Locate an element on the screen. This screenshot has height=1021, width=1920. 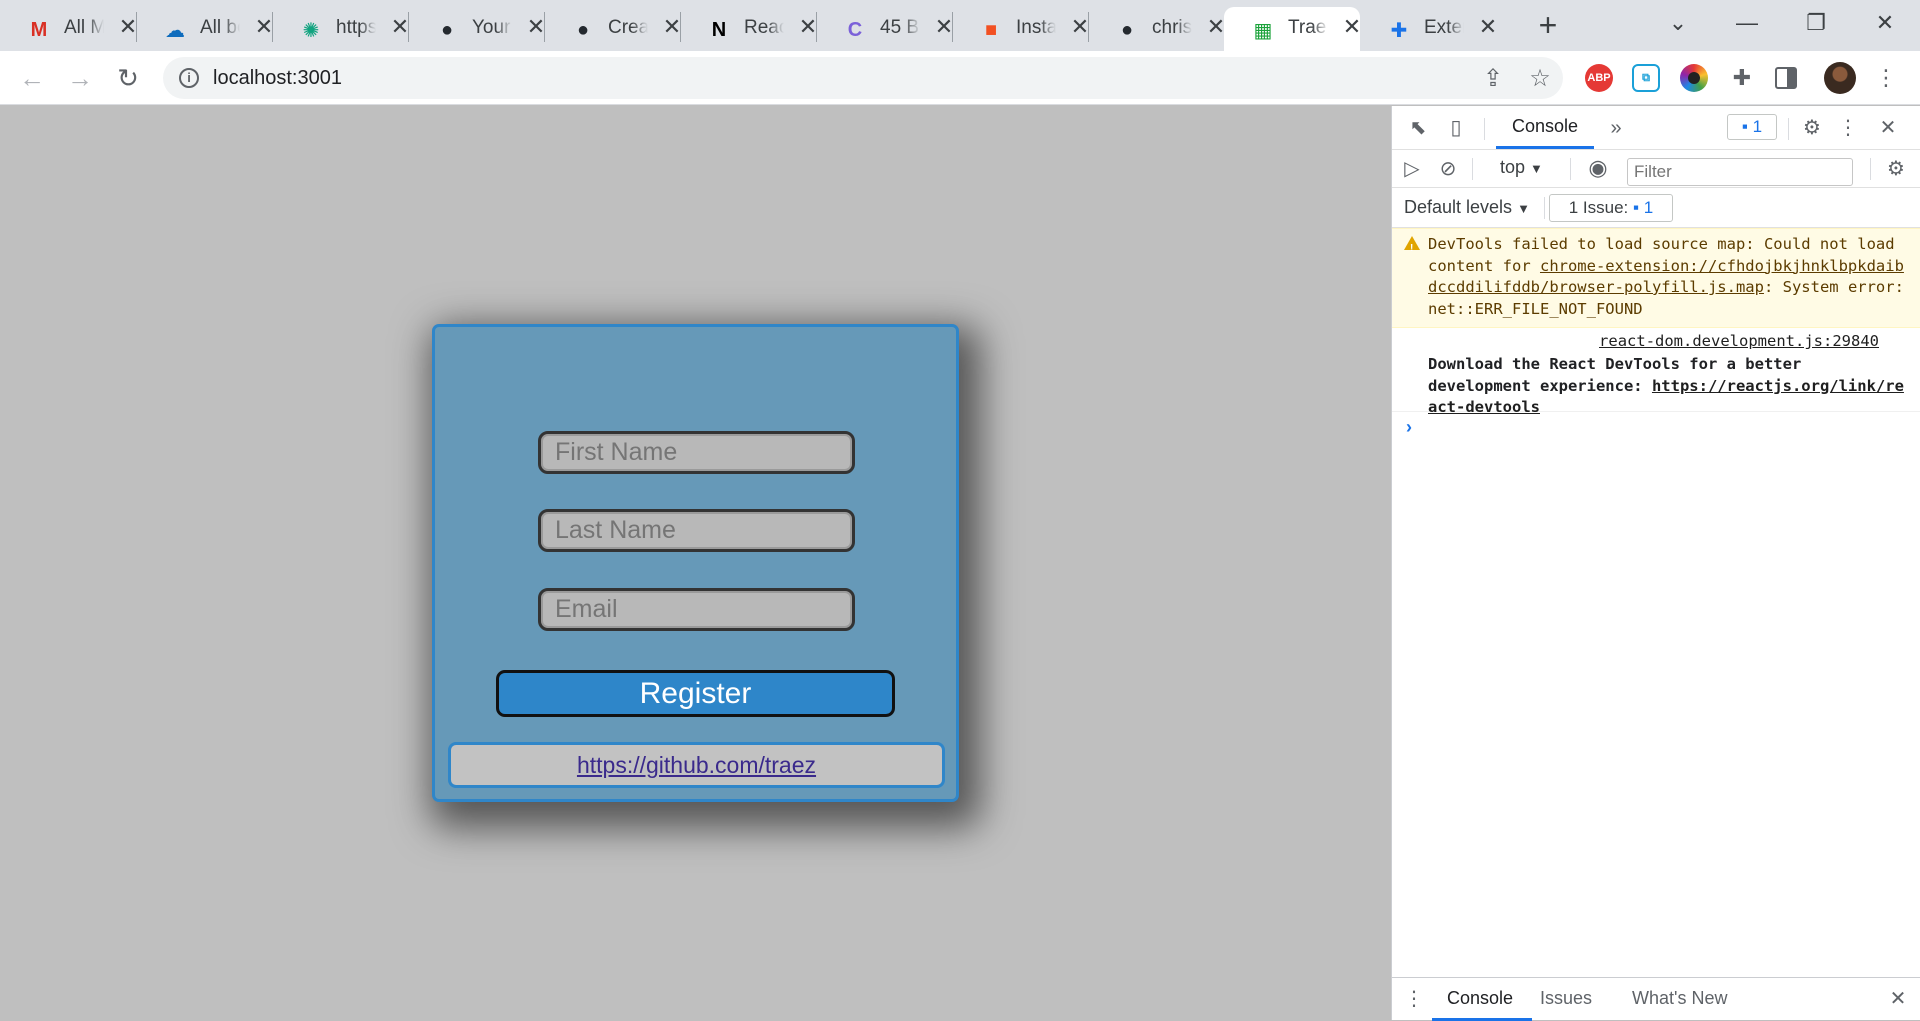
source-location-link: react-dom.development.js:29840 is located at coordinates (1739, 342).